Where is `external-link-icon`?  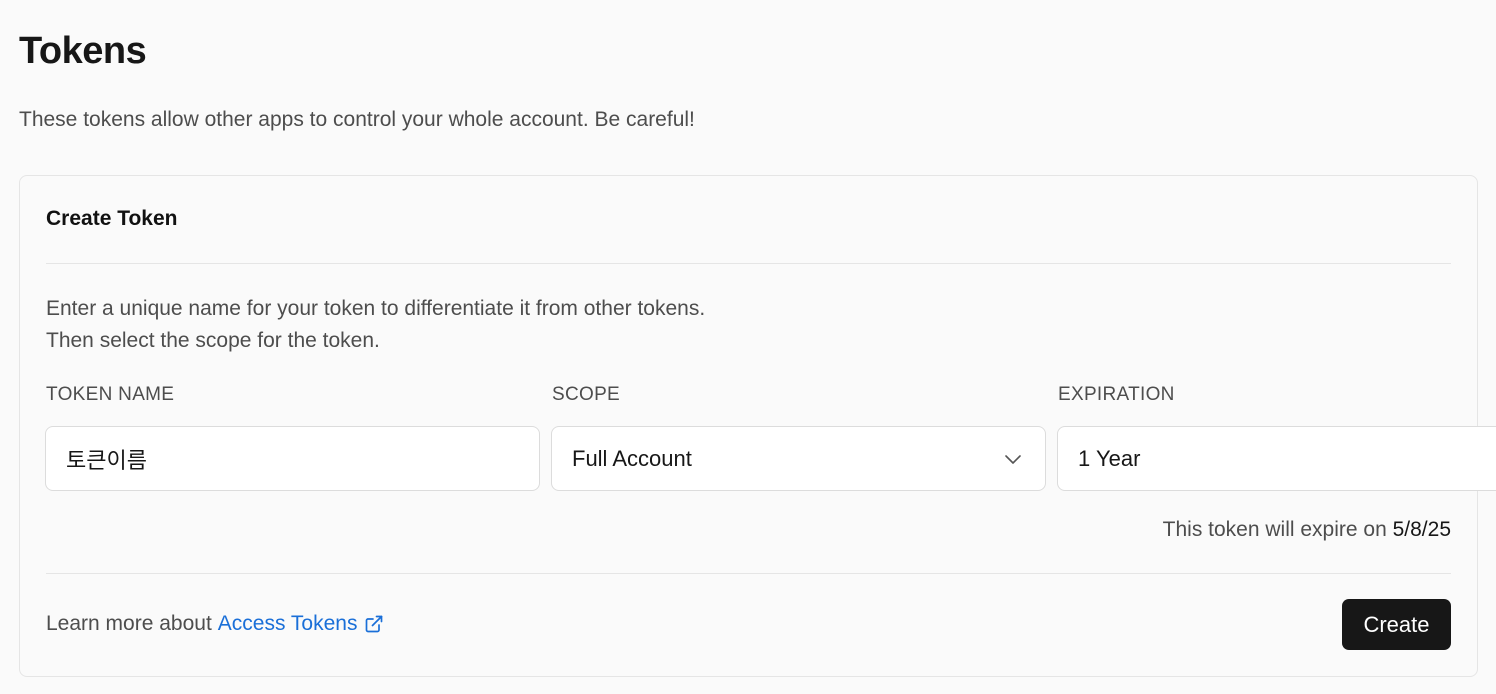 external-link-icon is located at coordinates (374, 624).